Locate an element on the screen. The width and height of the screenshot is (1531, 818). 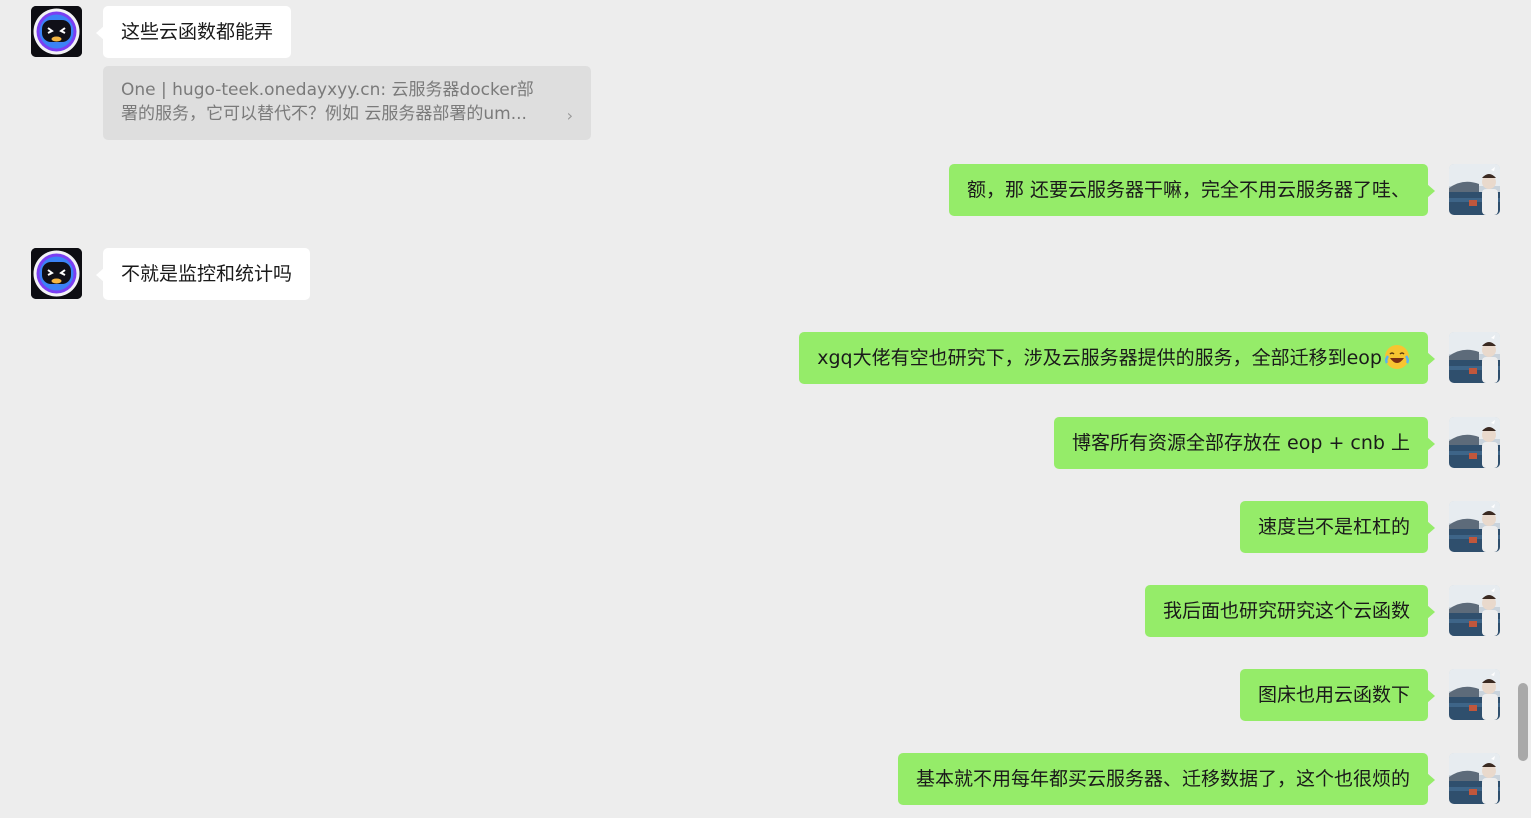
message-bubble-m9: 基本就不用每年都买云服务器、迁移数据了，这个也很烦的 is located at coordinates (1166, 779).